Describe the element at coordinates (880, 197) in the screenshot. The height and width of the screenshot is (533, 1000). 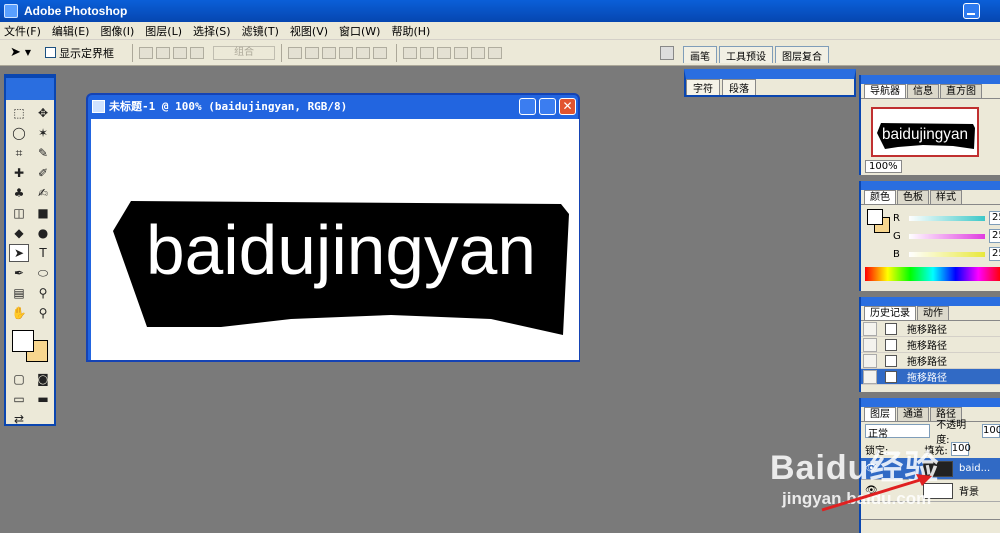
I see `tab-color: 颜色` at that location.